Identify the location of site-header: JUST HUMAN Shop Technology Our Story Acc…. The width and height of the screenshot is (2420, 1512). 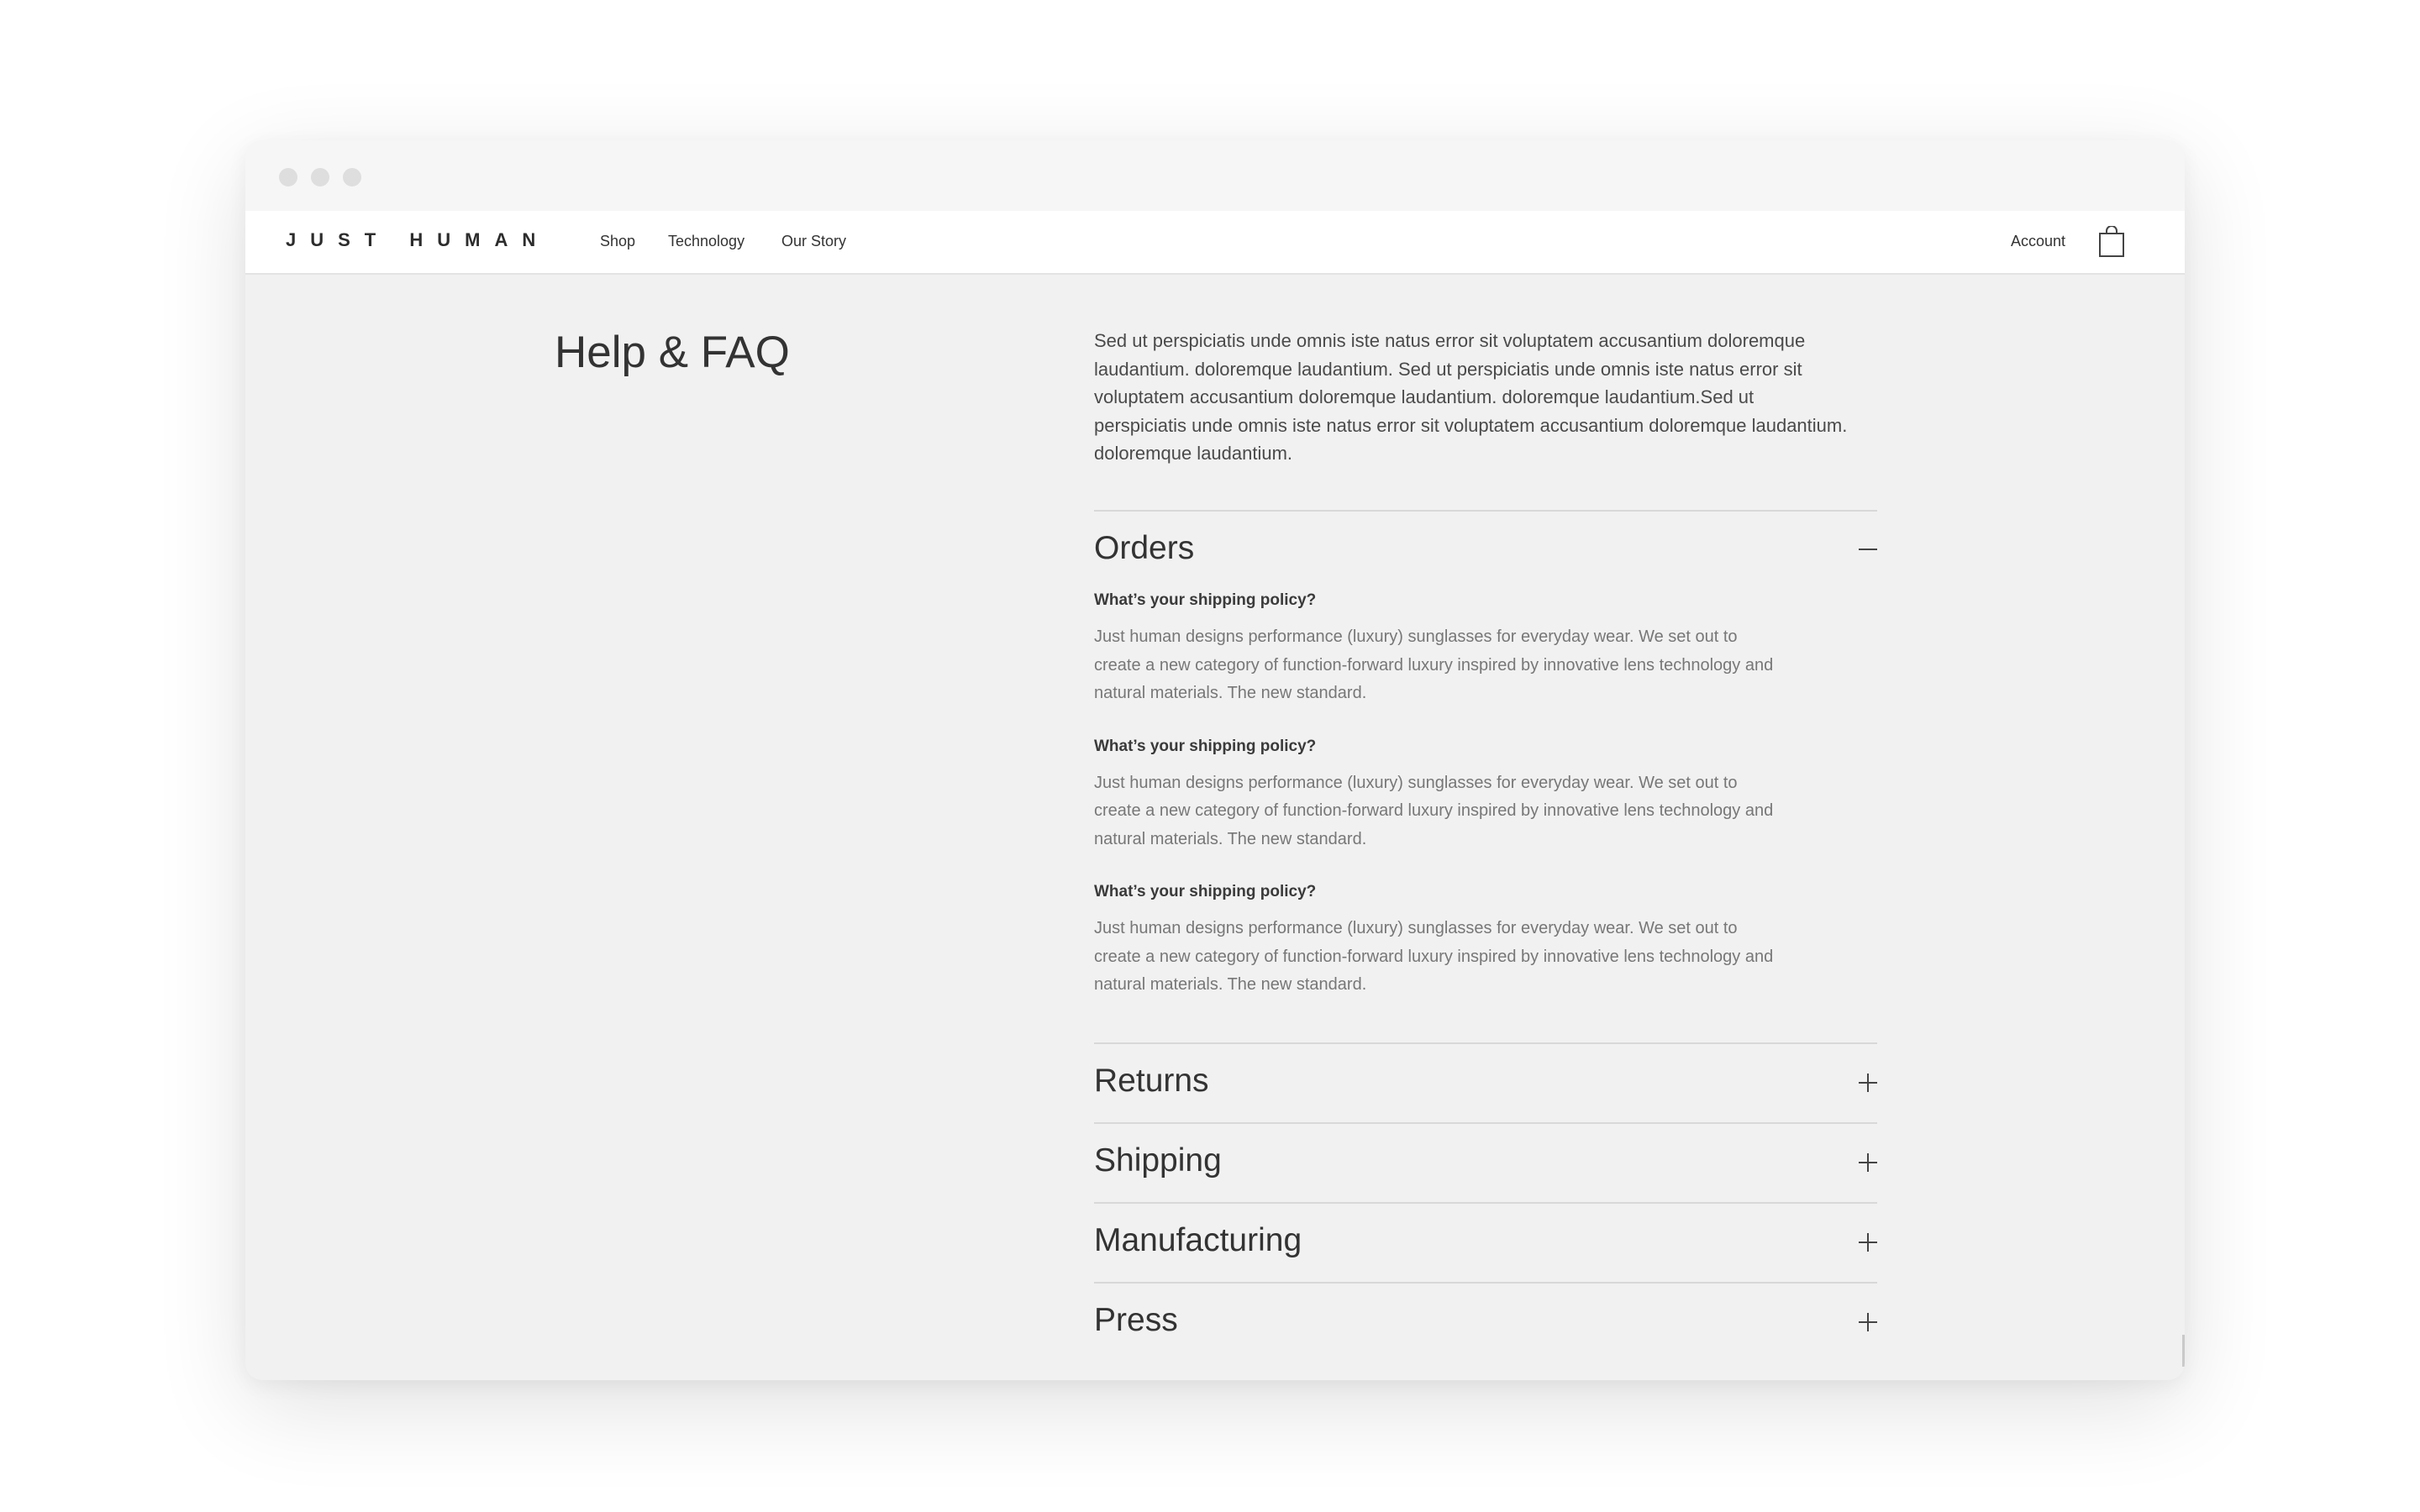
(1215, 243).